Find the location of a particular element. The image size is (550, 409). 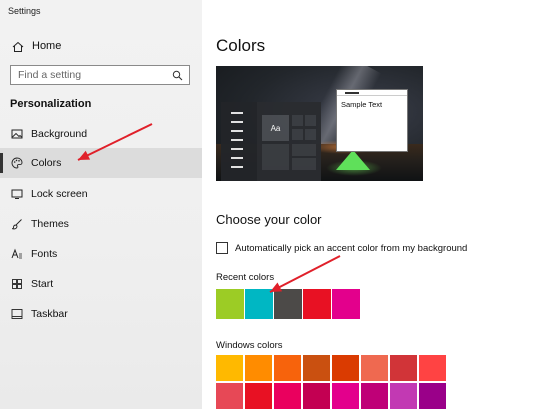

windows-colors-label: Windows colors is located at coordinates (249, 345).